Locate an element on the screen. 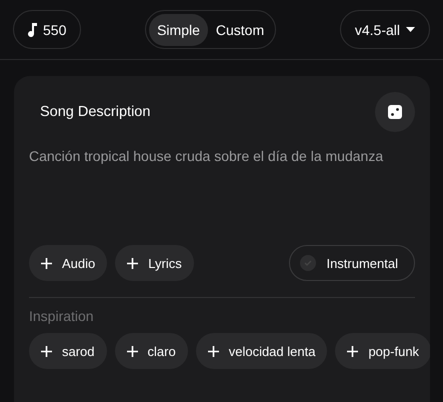 The height and width of the screenshot is (402, 443). credits-button: 550 is located at coordinates (47, 29).